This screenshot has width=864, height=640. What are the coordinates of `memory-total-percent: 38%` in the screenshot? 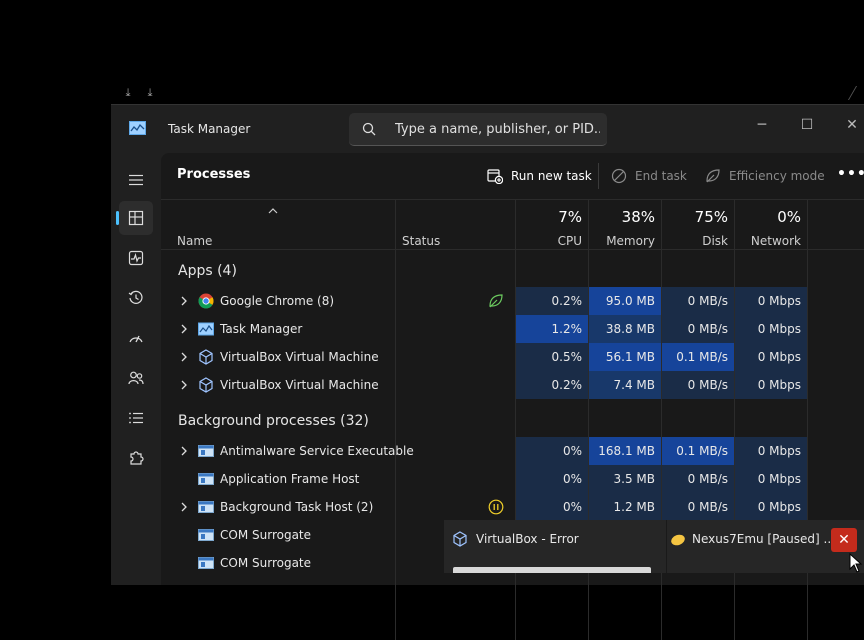 It's located at (638, 217).